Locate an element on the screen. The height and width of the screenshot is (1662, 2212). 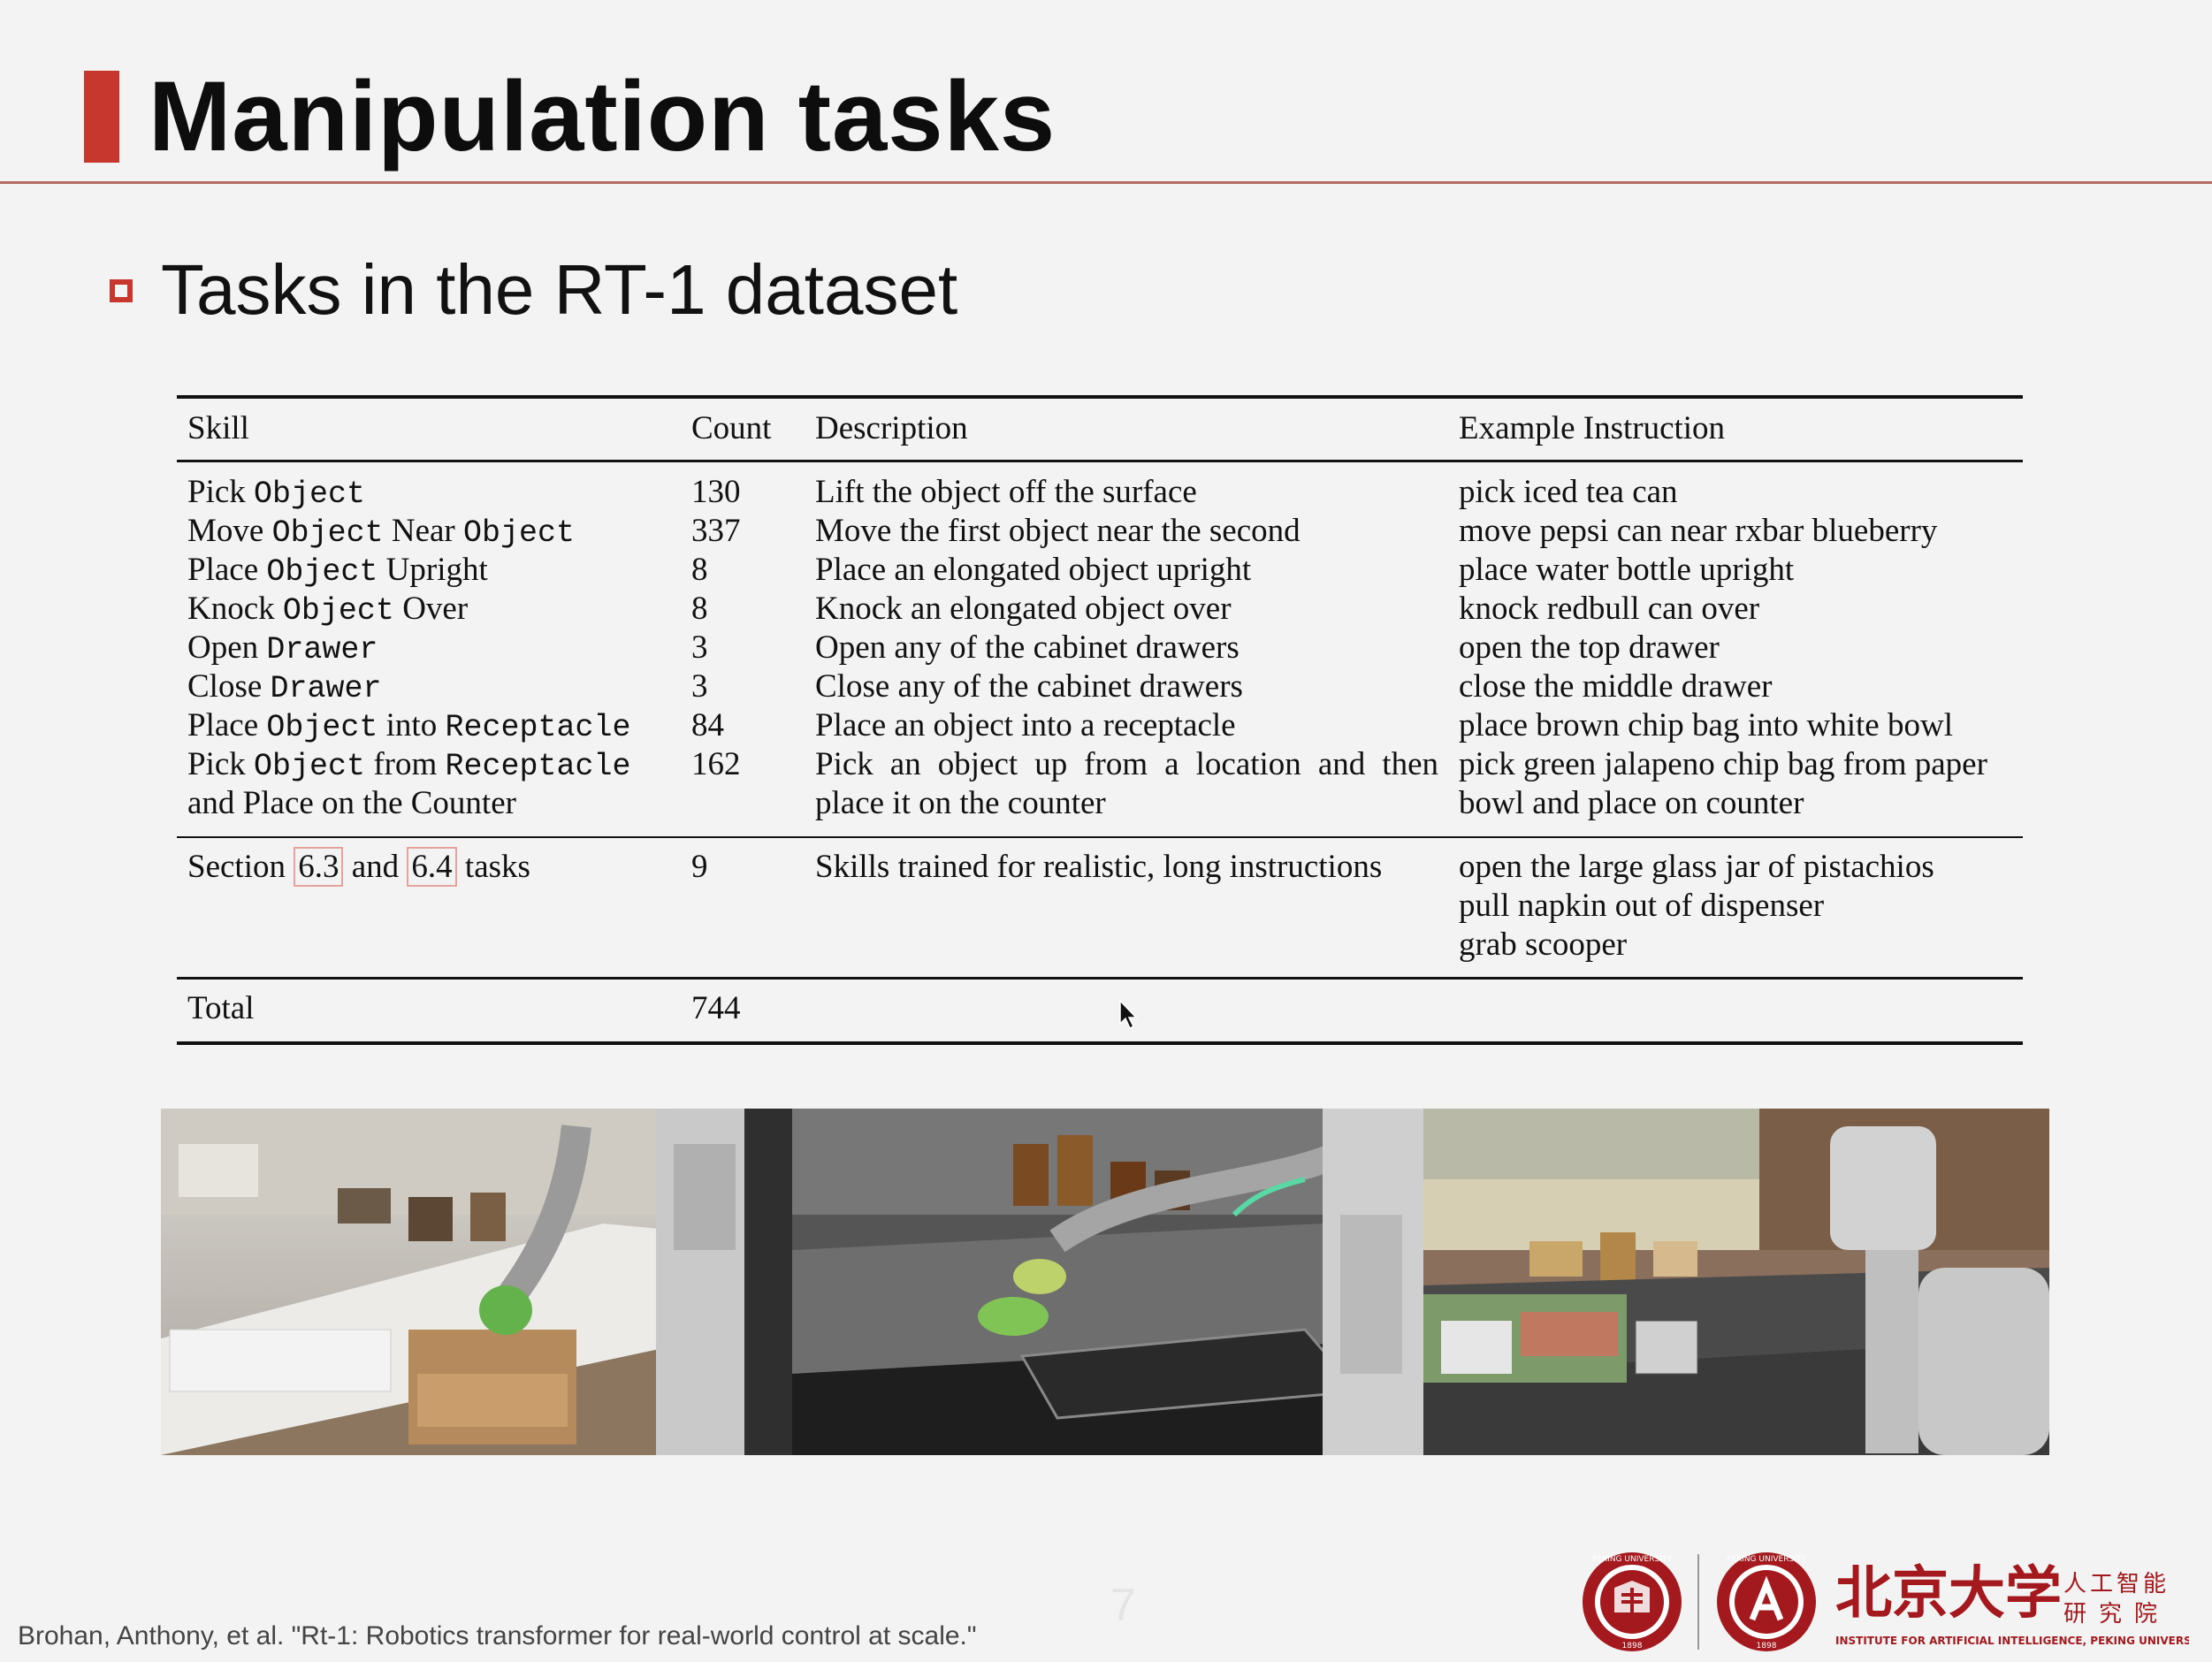
section-row-skill: Section 6.3 and 6.4 tasks is located at coordinates (358, 867).